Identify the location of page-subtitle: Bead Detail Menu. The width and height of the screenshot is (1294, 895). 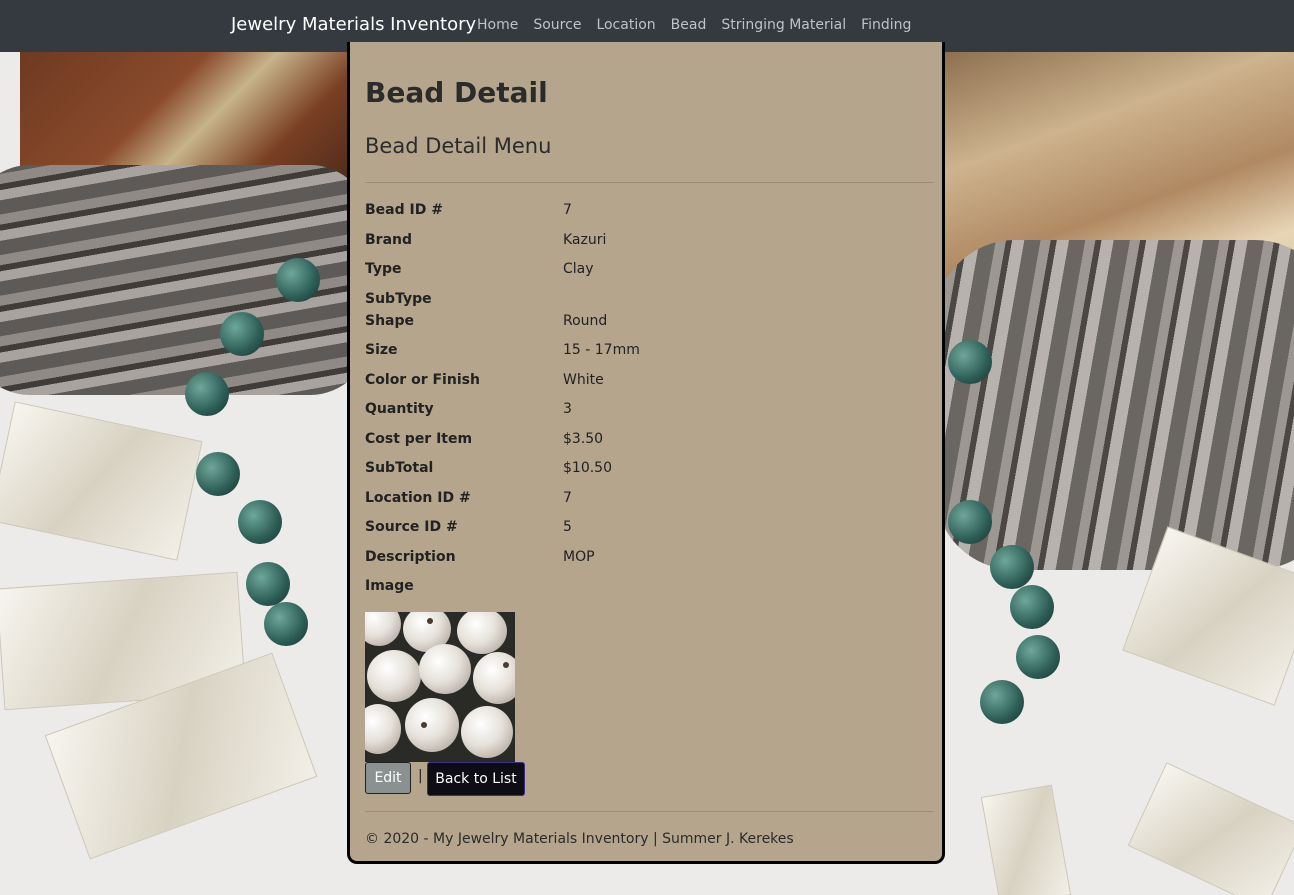
(458, 146).